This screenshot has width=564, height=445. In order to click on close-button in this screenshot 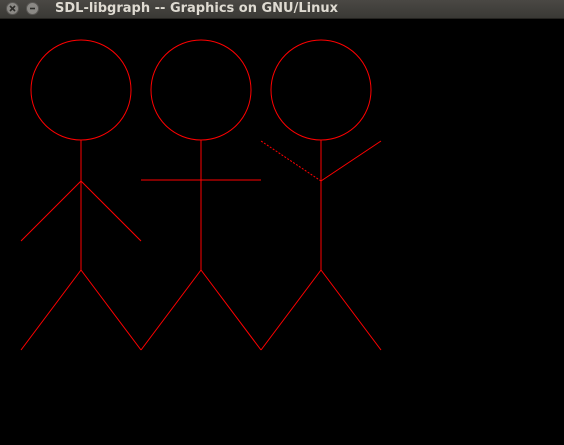, I will do `click(12, 8)`.